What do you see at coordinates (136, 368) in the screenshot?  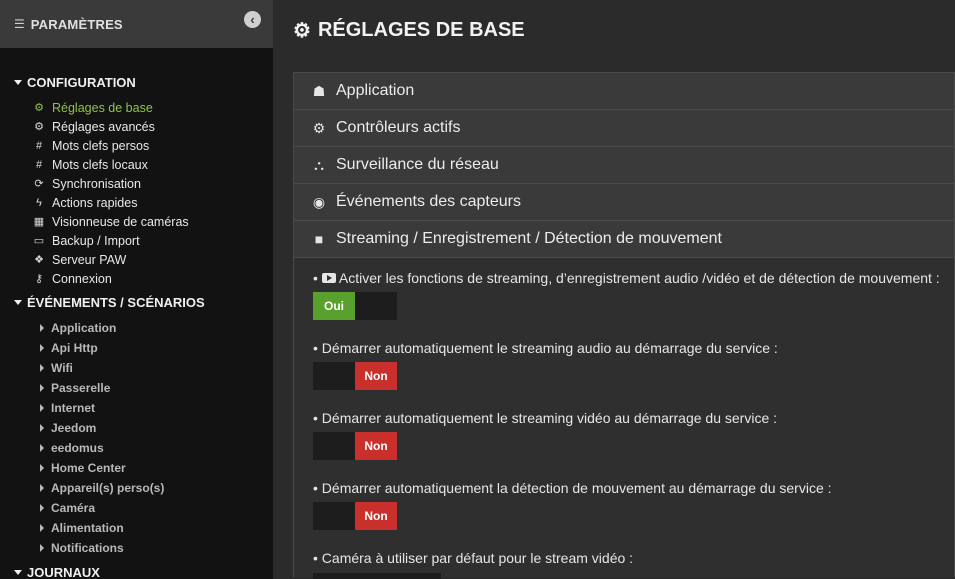 I see `sidebar-event-item: Wifi` at bounding box center [136, 368].